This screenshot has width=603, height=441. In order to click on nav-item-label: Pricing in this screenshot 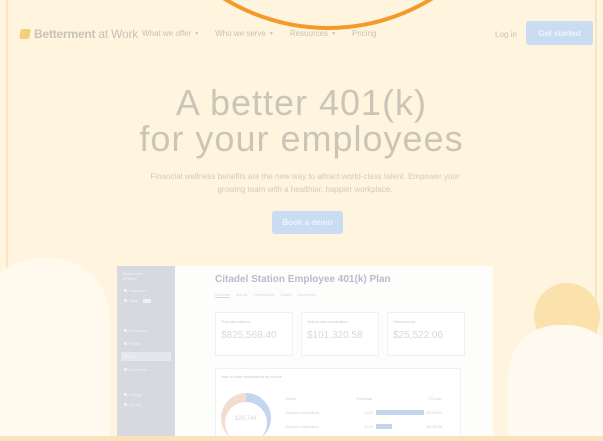, I will do `click(364, 33)`.